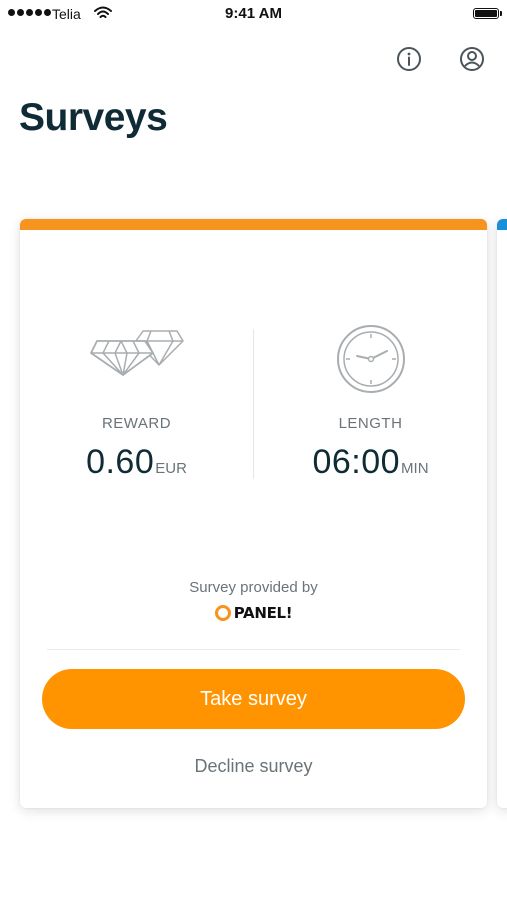 The image size is (507, 900). I want to click on provider-ring-icon, so click(222, 613).